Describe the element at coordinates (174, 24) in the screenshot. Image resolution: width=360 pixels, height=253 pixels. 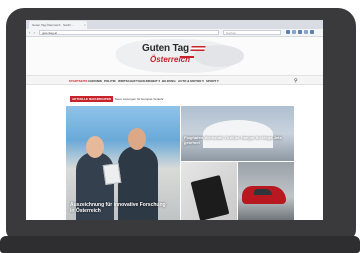
I see `tab-bar: Guten Tag Österreich · Nachr... ×` at that location.